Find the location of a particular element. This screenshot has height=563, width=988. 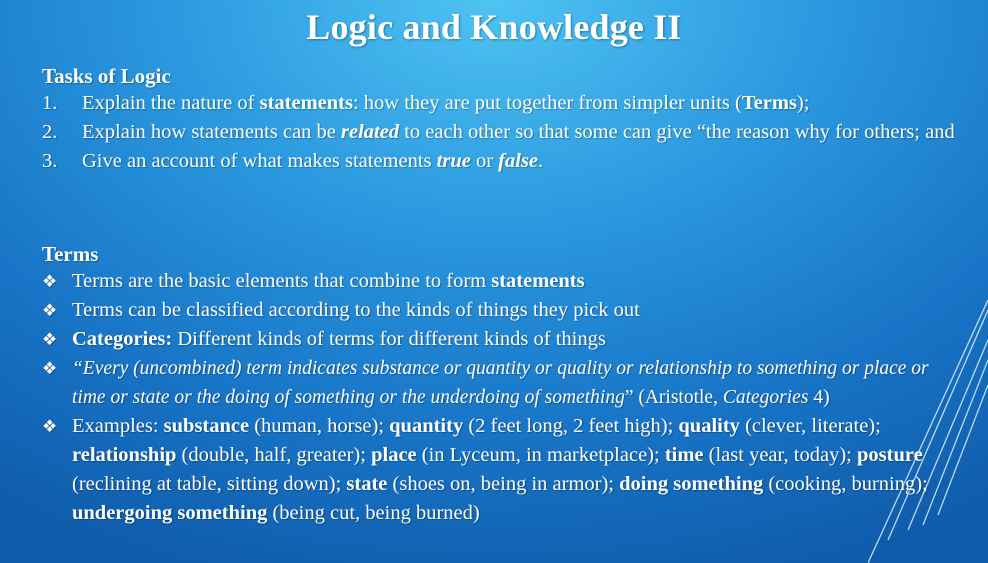

task-number: 2. is located at coordinates (50, 132).